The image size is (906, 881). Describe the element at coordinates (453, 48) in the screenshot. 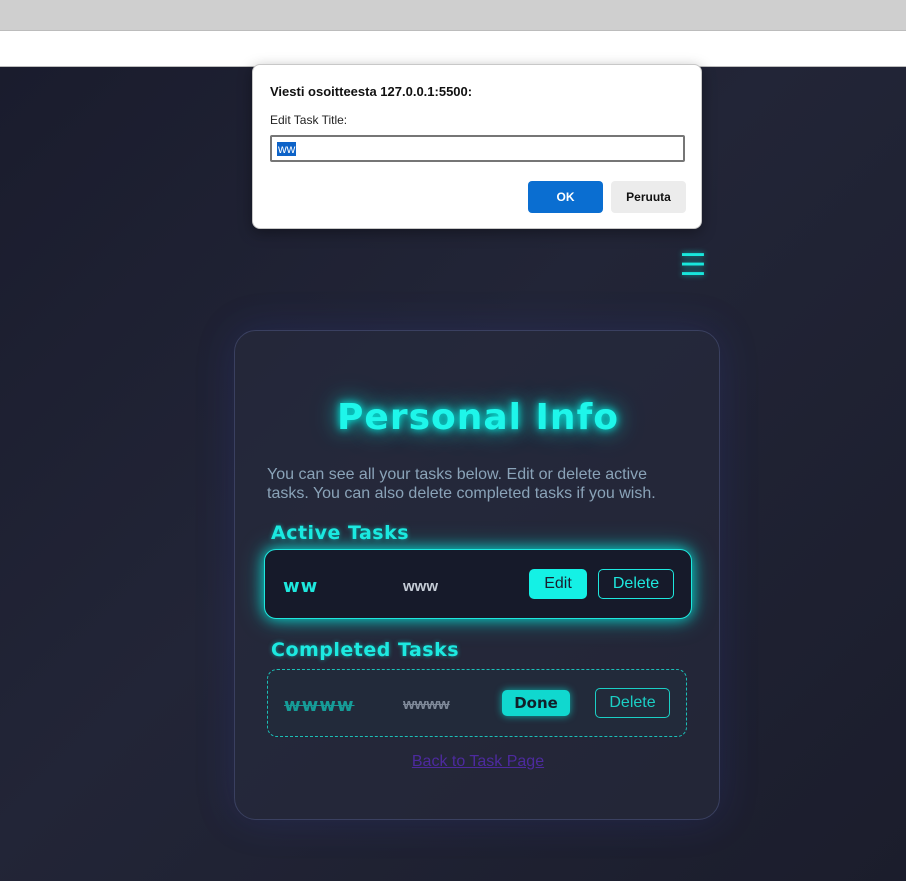

I see `browser-address-bar` at that location.